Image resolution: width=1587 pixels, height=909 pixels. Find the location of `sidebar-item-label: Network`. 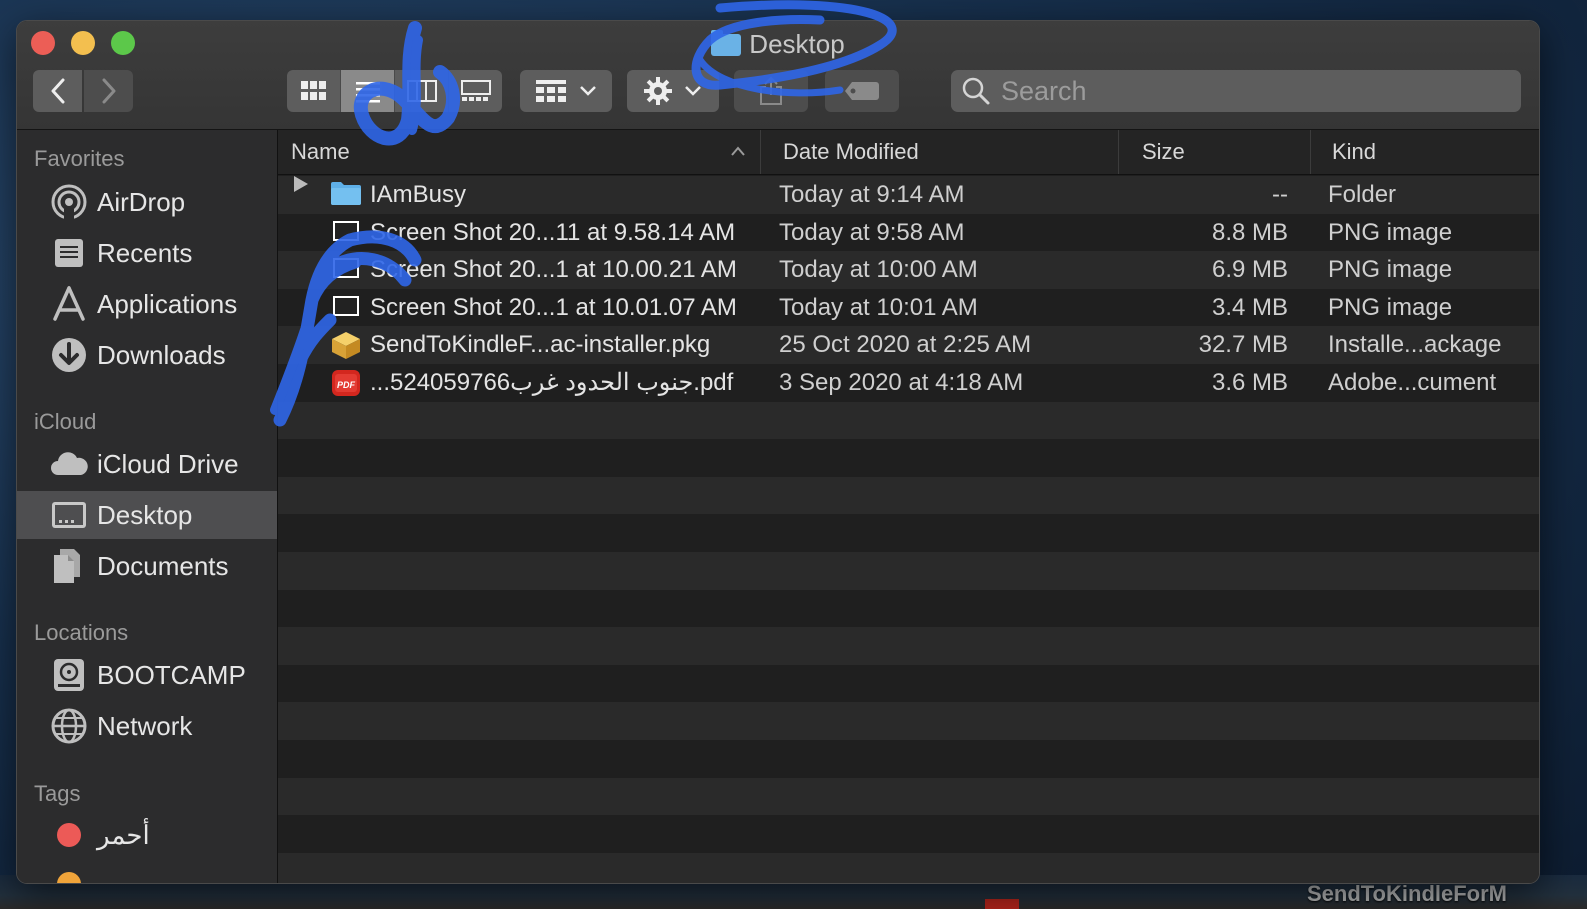

sidebar-item-label: Network is located at coordinates (145, 725).